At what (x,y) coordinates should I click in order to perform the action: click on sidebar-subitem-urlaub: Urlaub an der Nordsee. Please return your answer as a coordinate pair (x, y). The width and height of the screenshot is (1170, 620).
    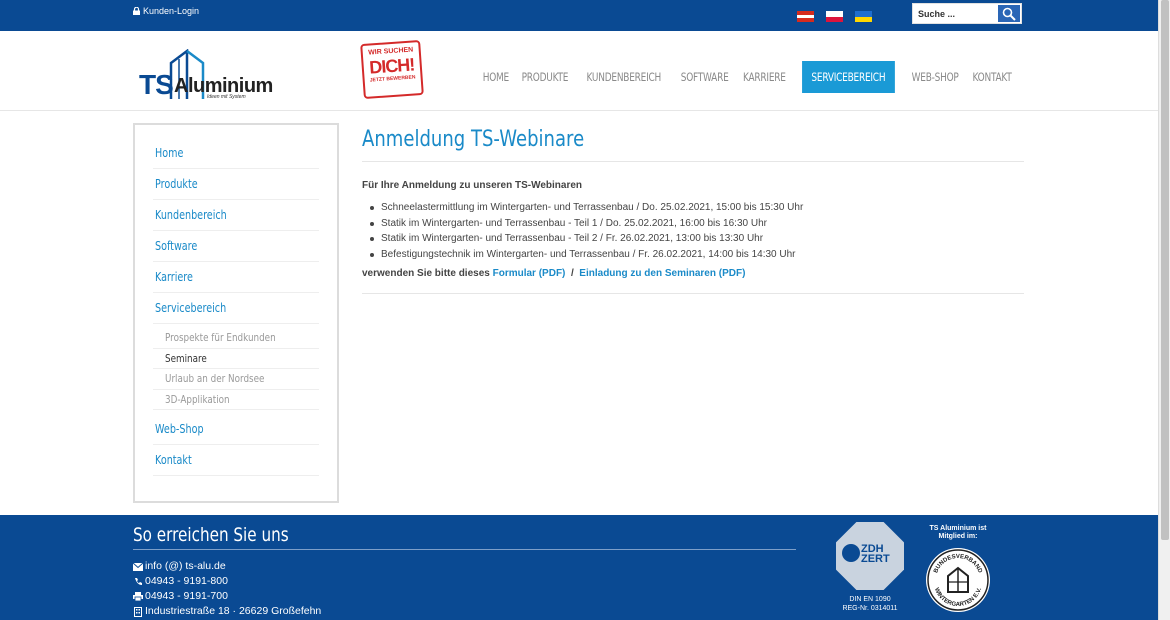
    Looking at the image, I should click on (236, 379).